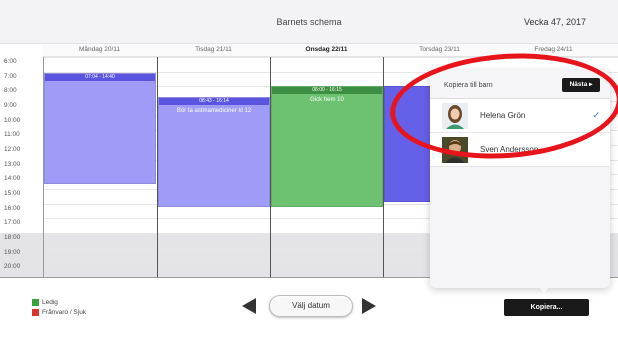 Image resolution: width=618 pixels, height=342 pixels. What do you see at coordinates (12, 194) in the screenshot?
I see `hour-label: 15:00` at bounding box center [12, 194].